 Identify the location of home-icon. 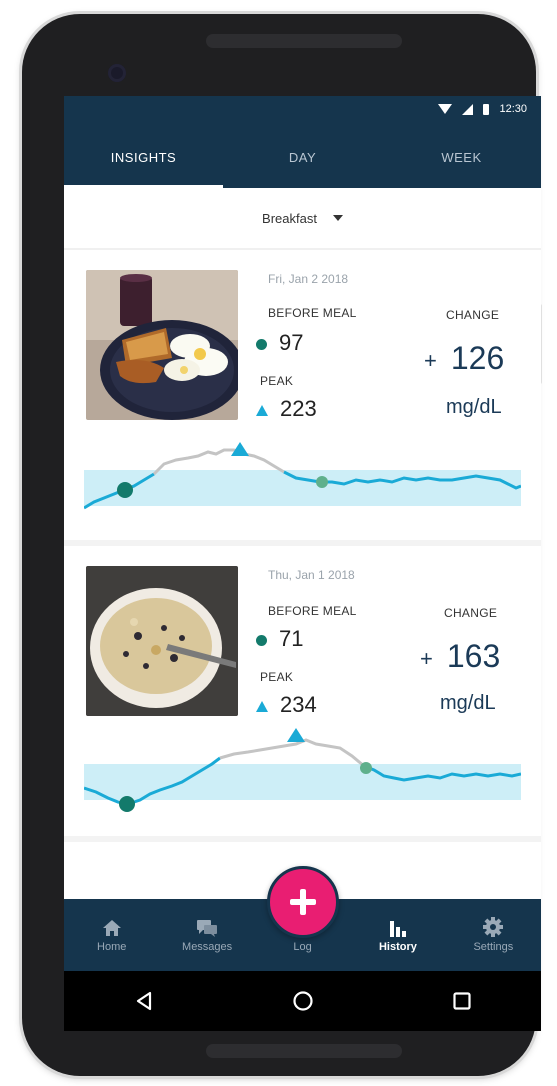
(112, 927).